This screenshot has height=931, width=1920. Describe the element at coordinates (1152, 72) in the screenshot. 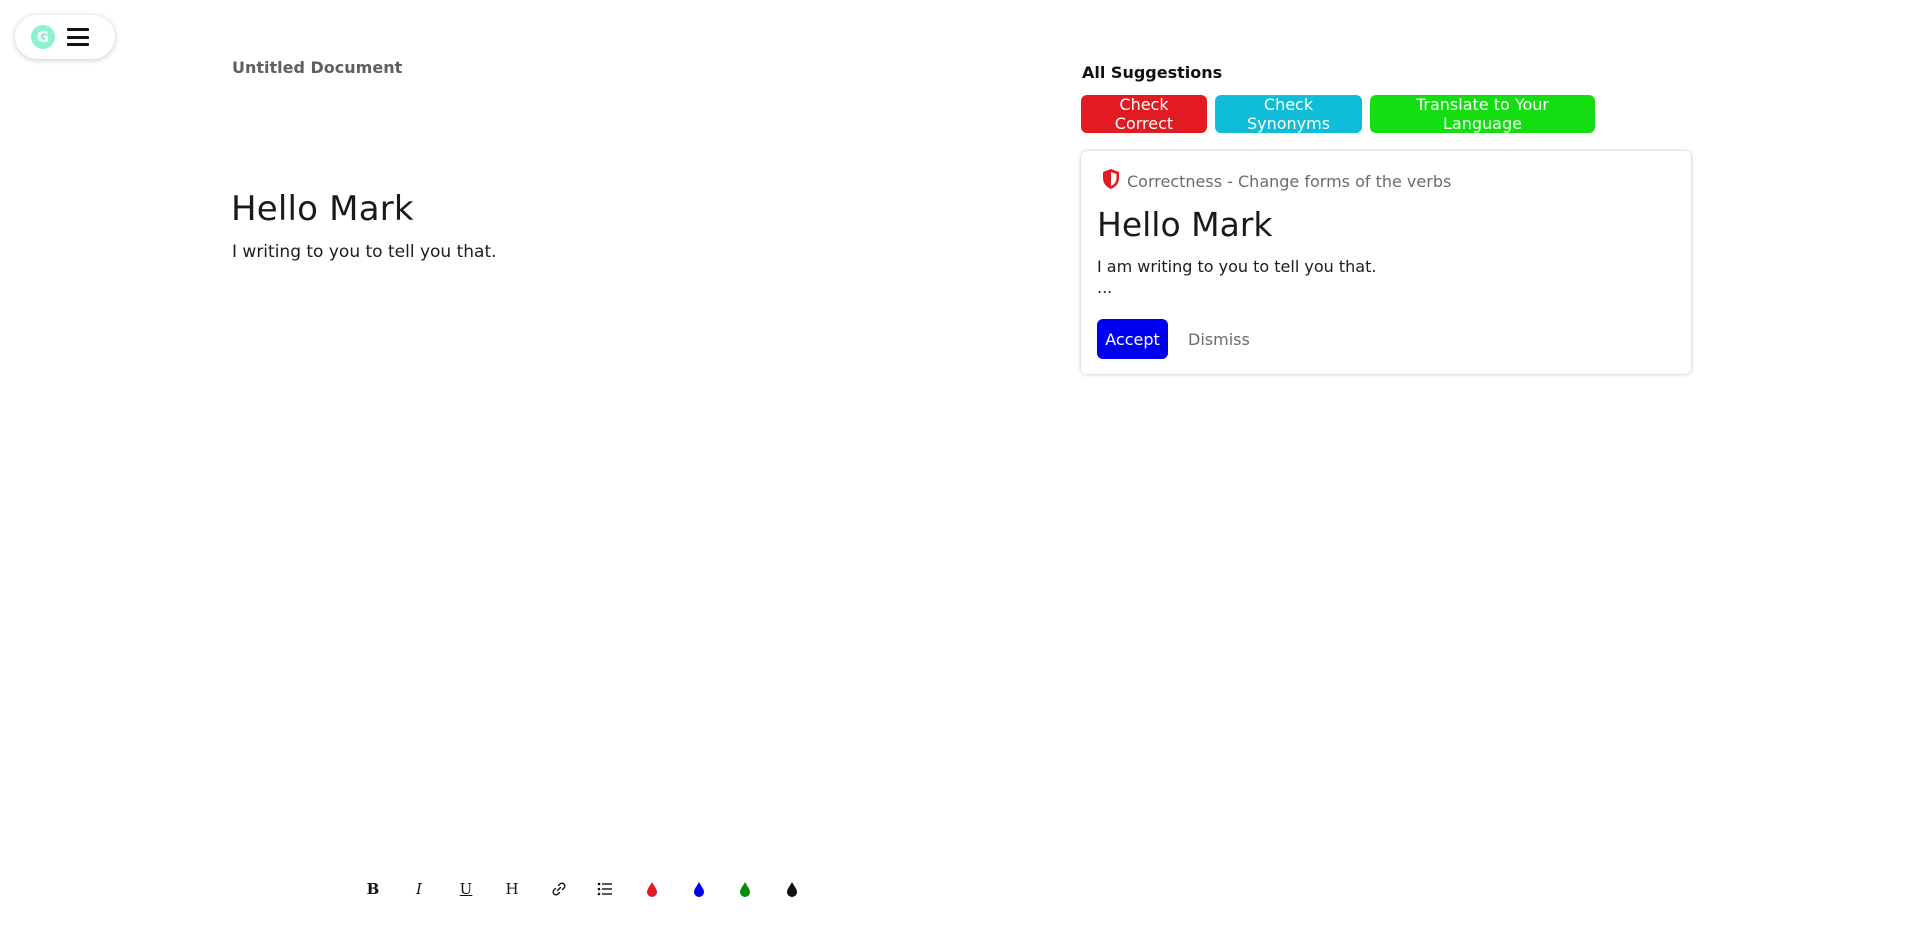

I see `suggestions-title: All Suggestions` at that location.